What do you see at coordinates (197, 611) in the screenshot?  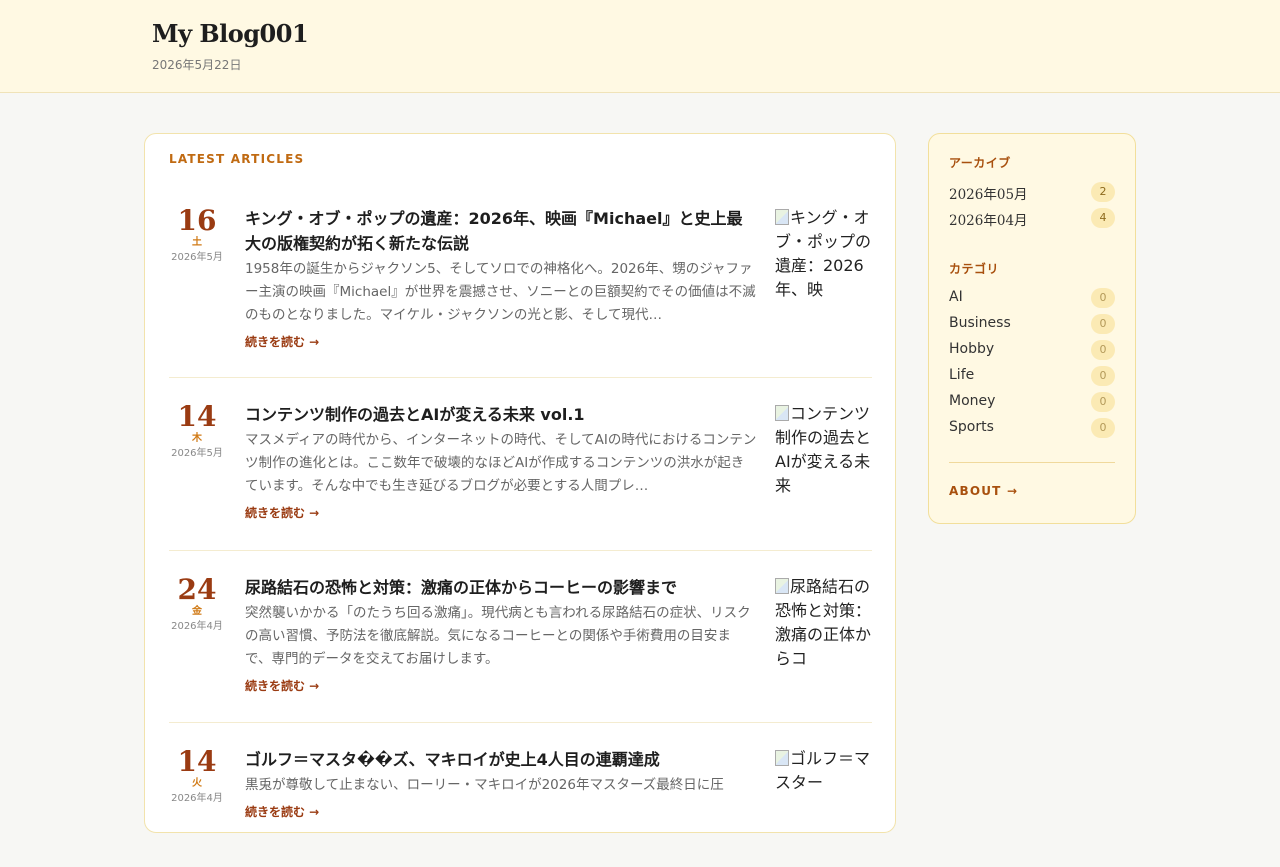 I see `article-weekday: 金` at bounding box center [197, 611].